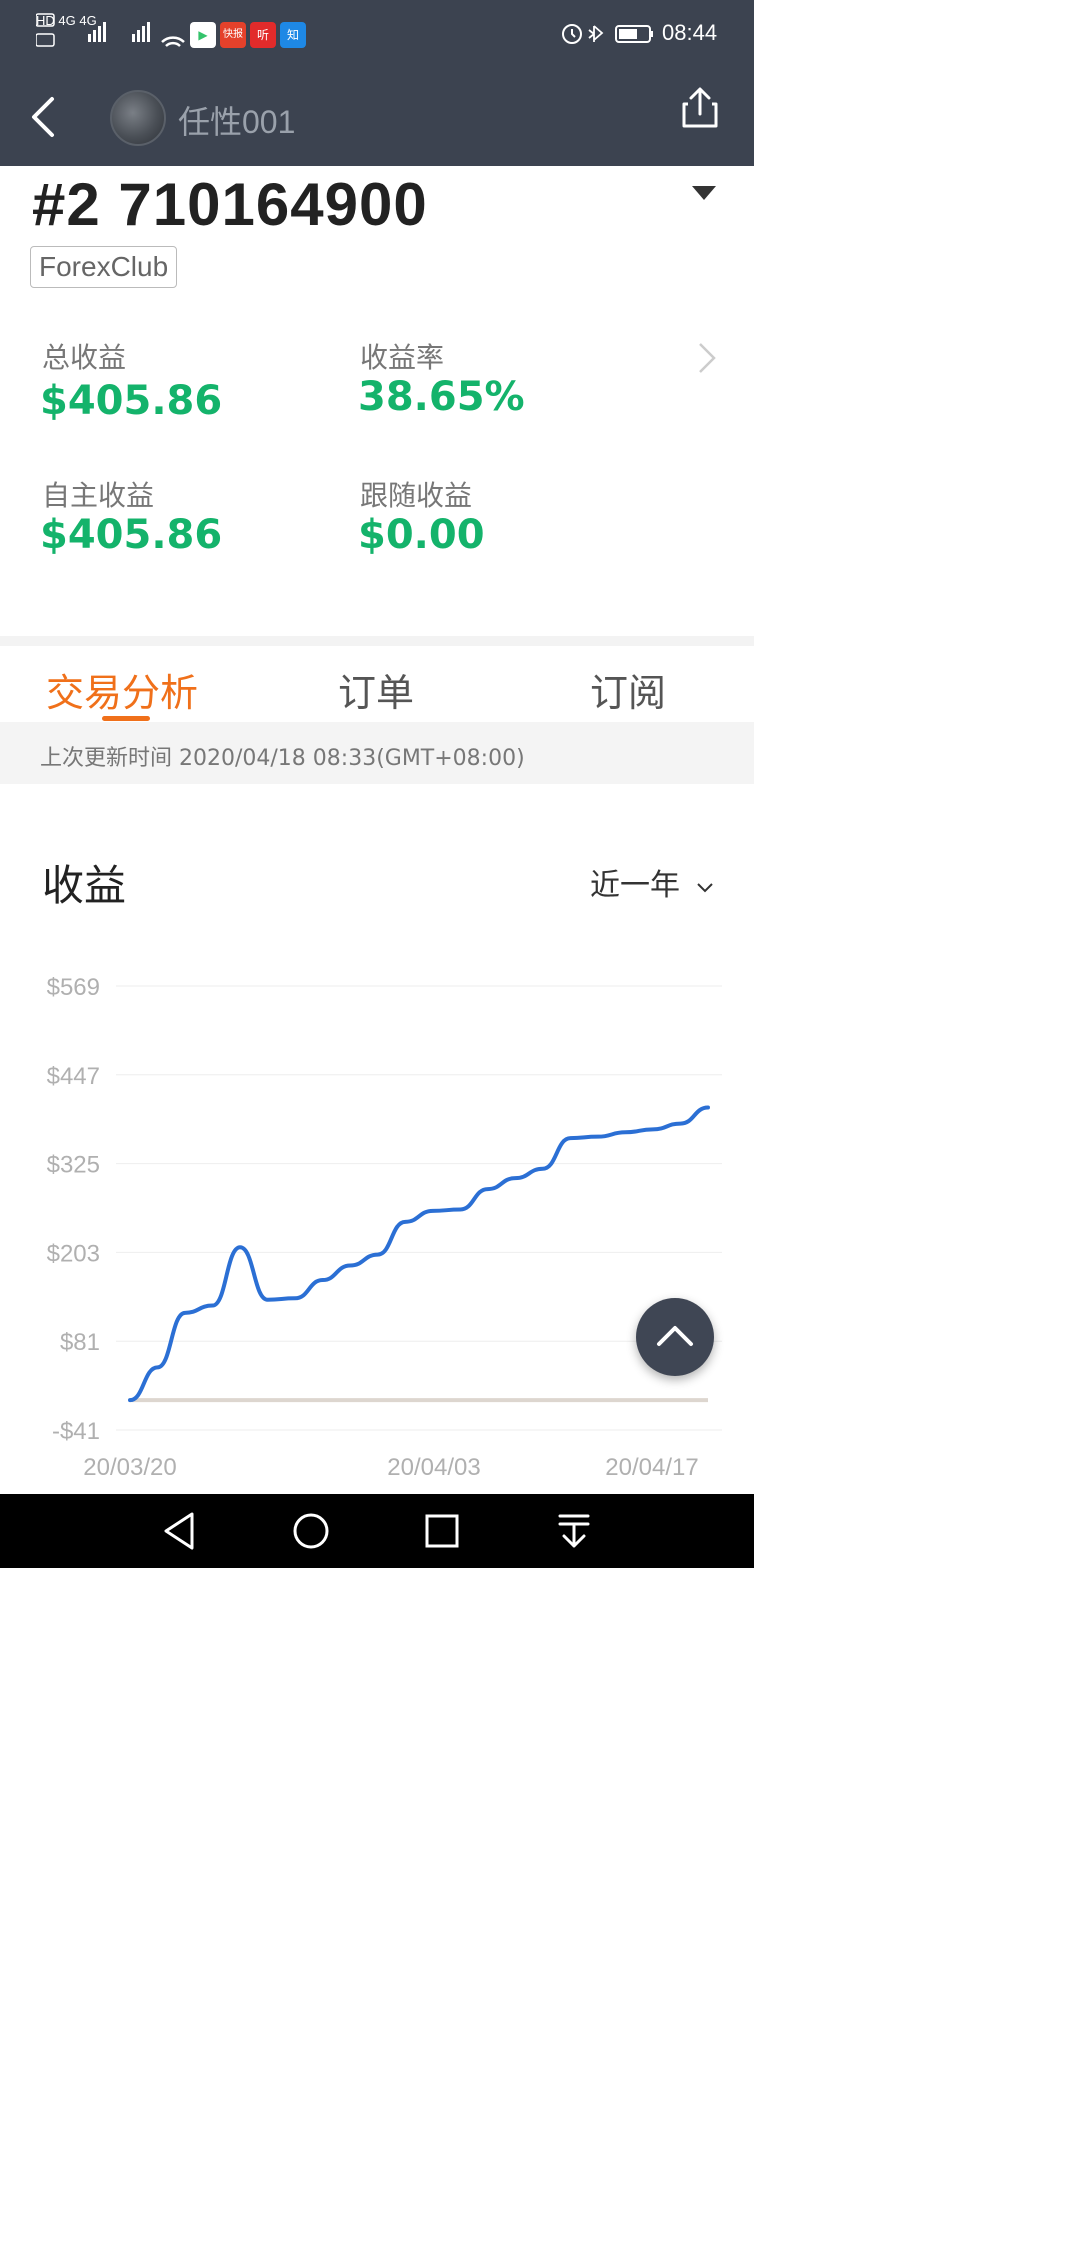 The width and height of the screenshot is (1080, 2244). Describe the element at coordinates (635, 885) in the screenshot. I see `time-range-label: 近一年` at that location.